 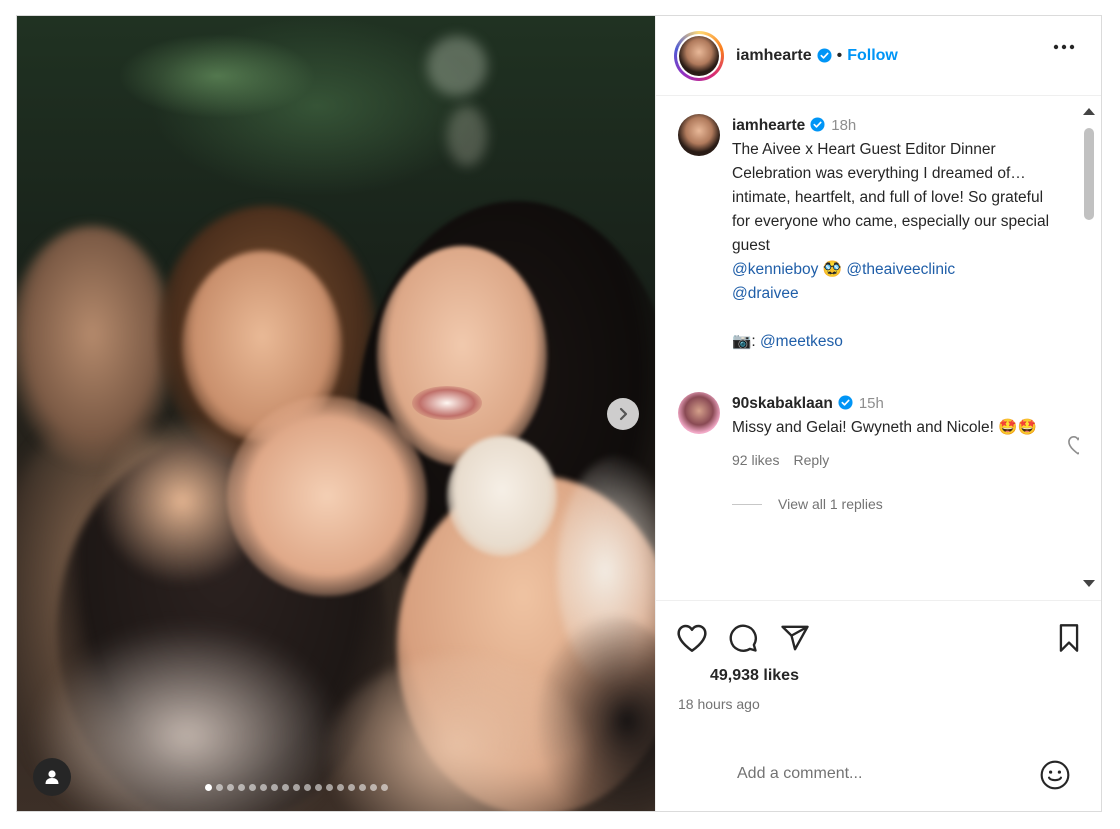 I want to click on comment-like-count: 92 likes, so click(x=755, y=460).